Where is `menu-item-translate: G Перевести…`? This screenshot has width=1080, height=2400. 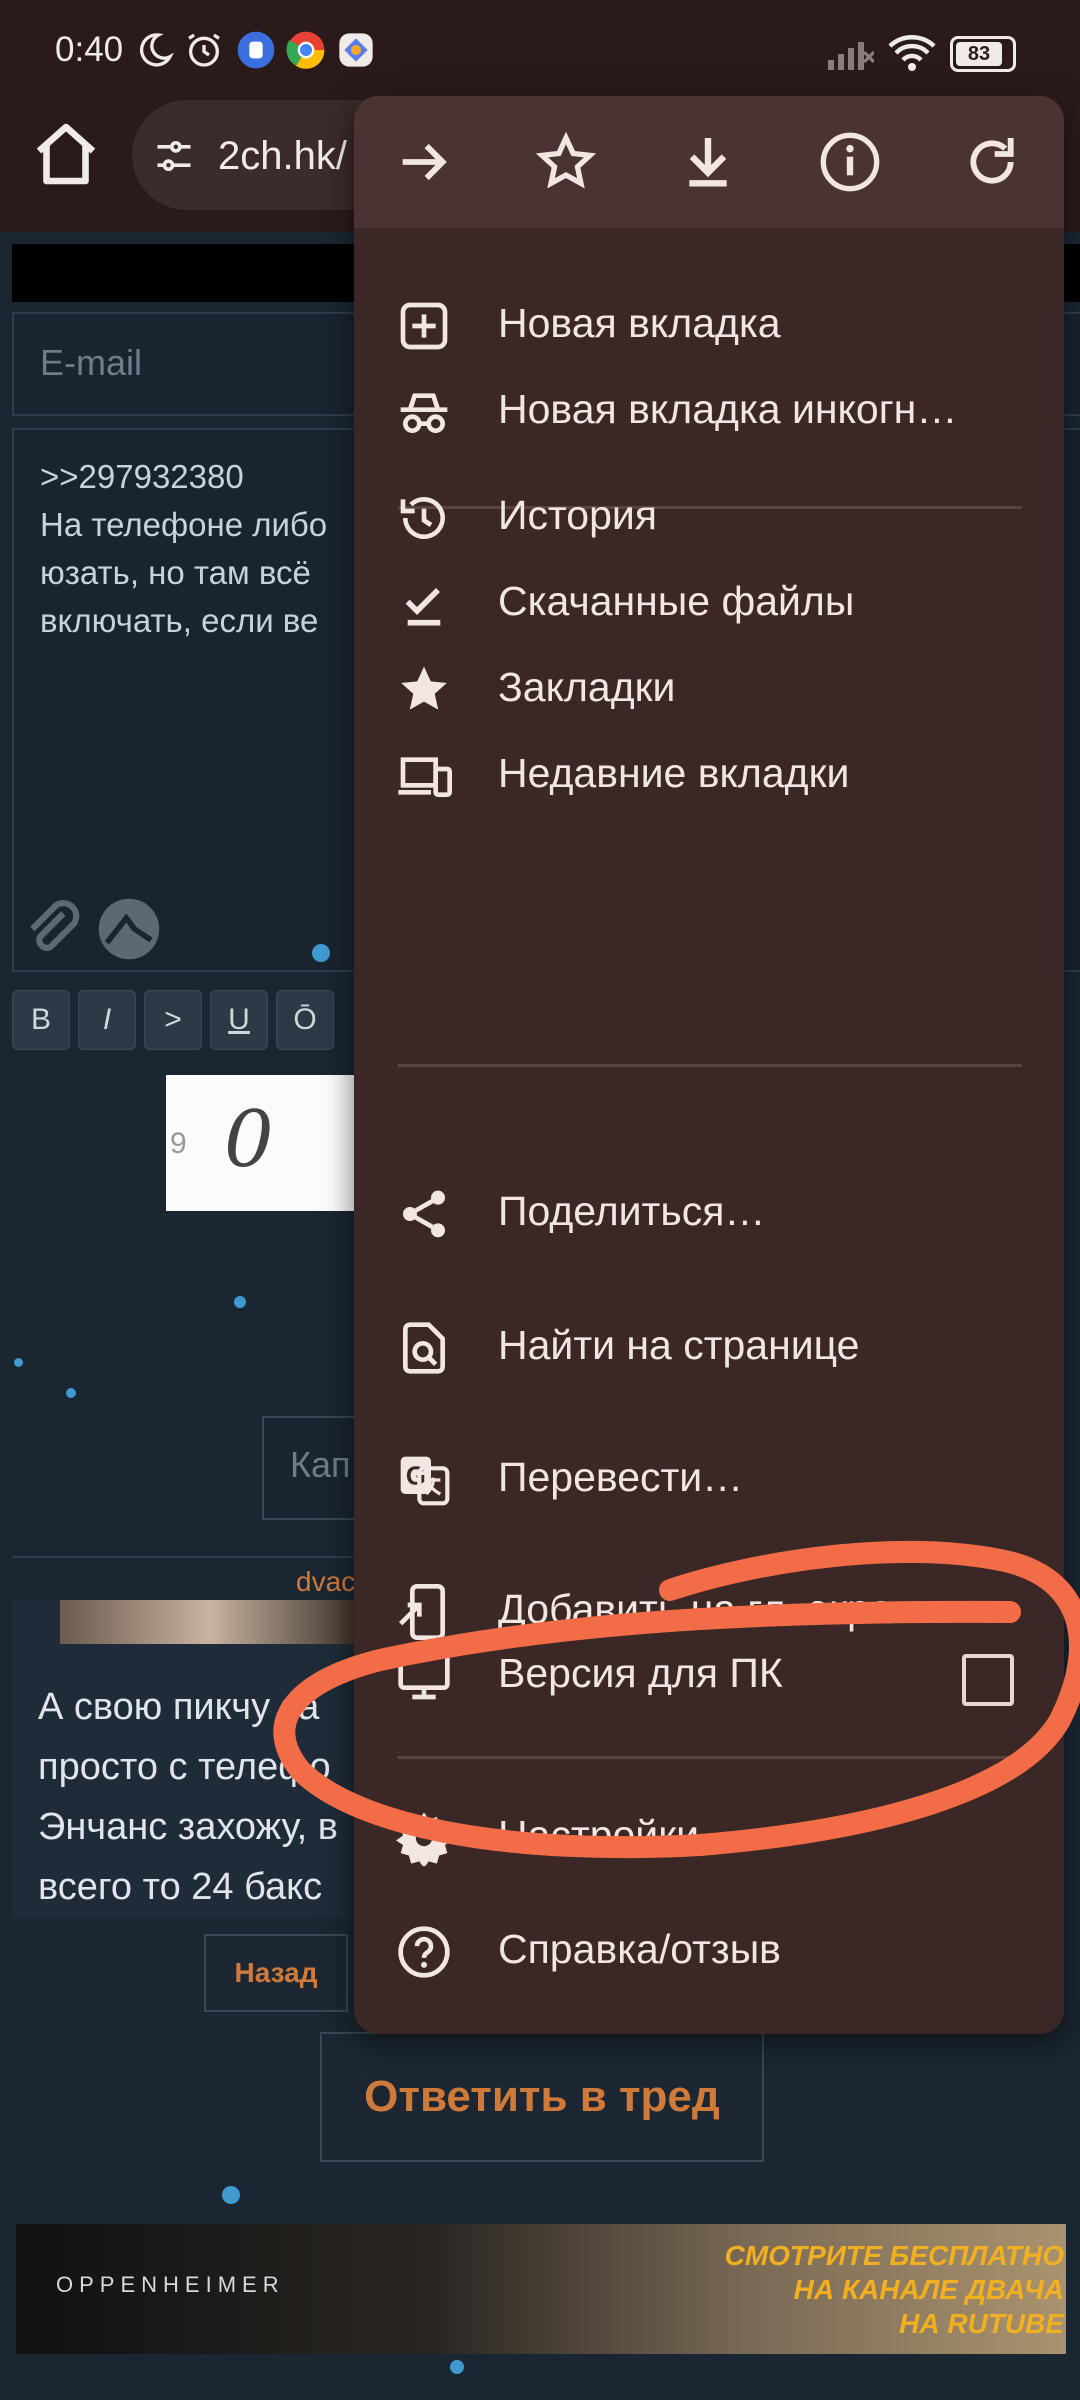 menu-item-translate: G Перевести… is located at coordinates (709, 1480).